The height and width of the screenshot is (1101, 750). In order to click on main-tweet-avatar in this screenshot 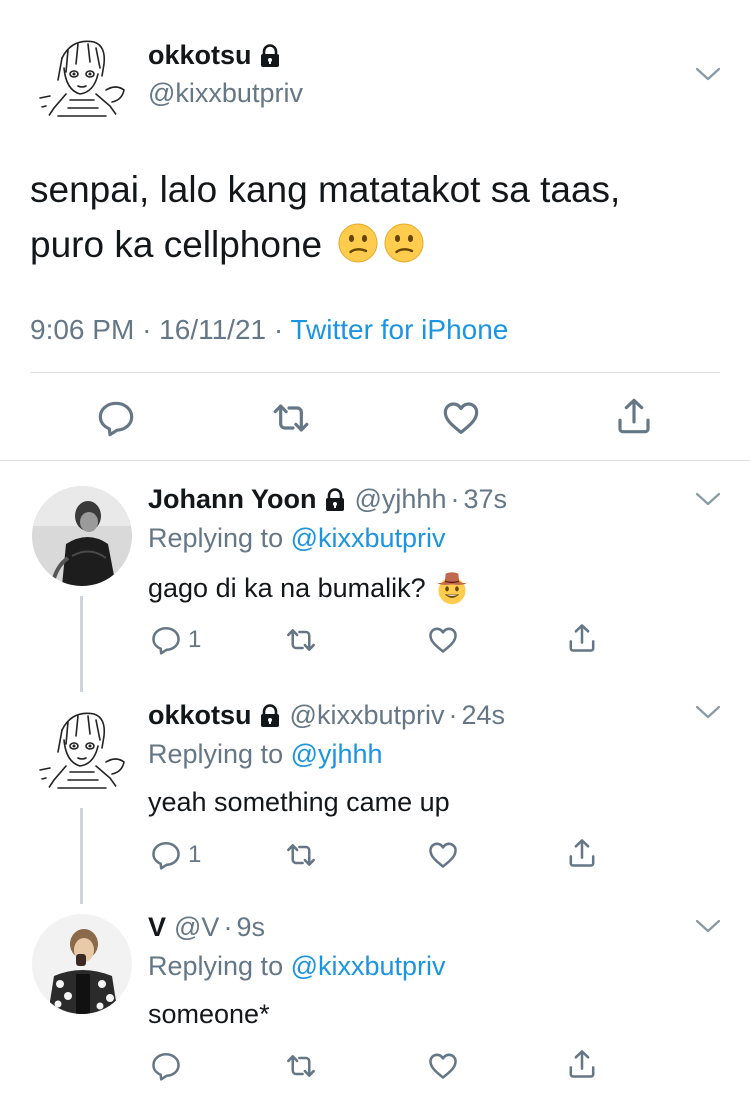, I will do `click(82, 78)`.